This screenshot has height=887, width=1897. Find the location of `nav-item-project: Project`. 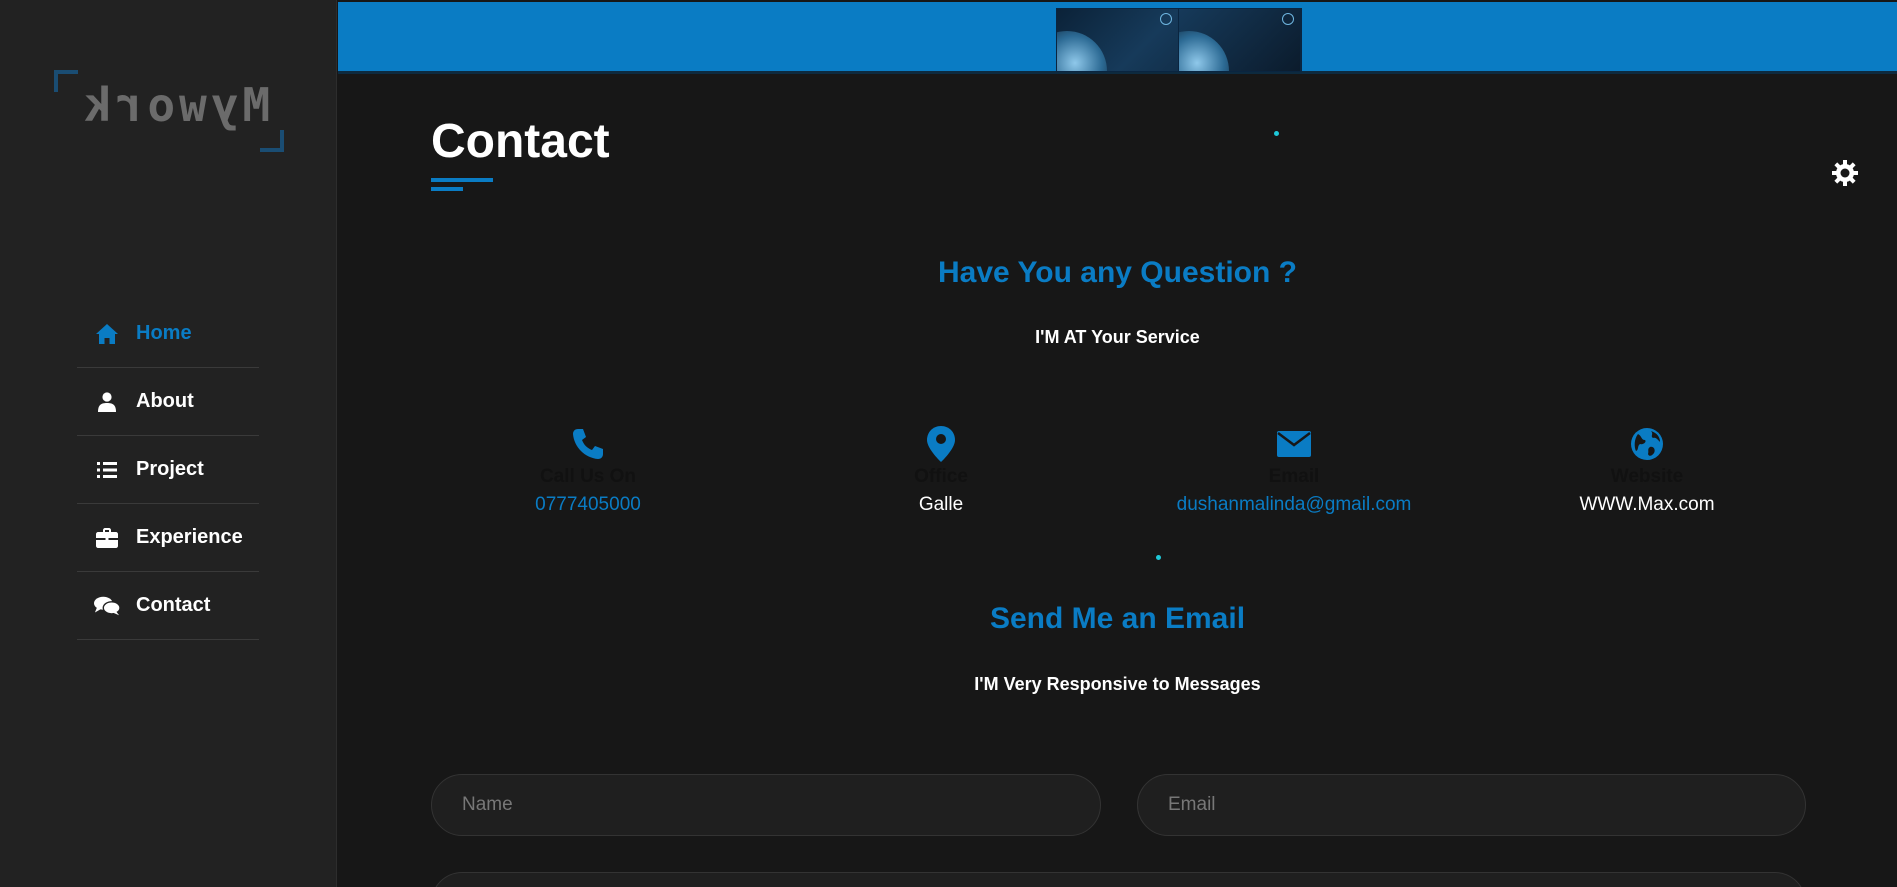

nav-item-project: Project is located at coordinates (168, 470).